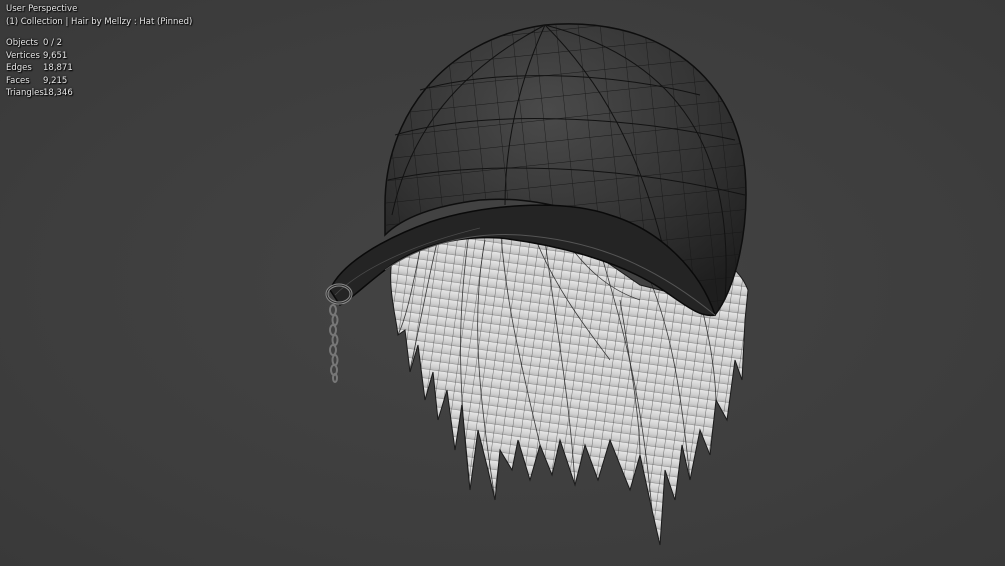  I want to click on stat-label: Triangles, so click(25, 93).